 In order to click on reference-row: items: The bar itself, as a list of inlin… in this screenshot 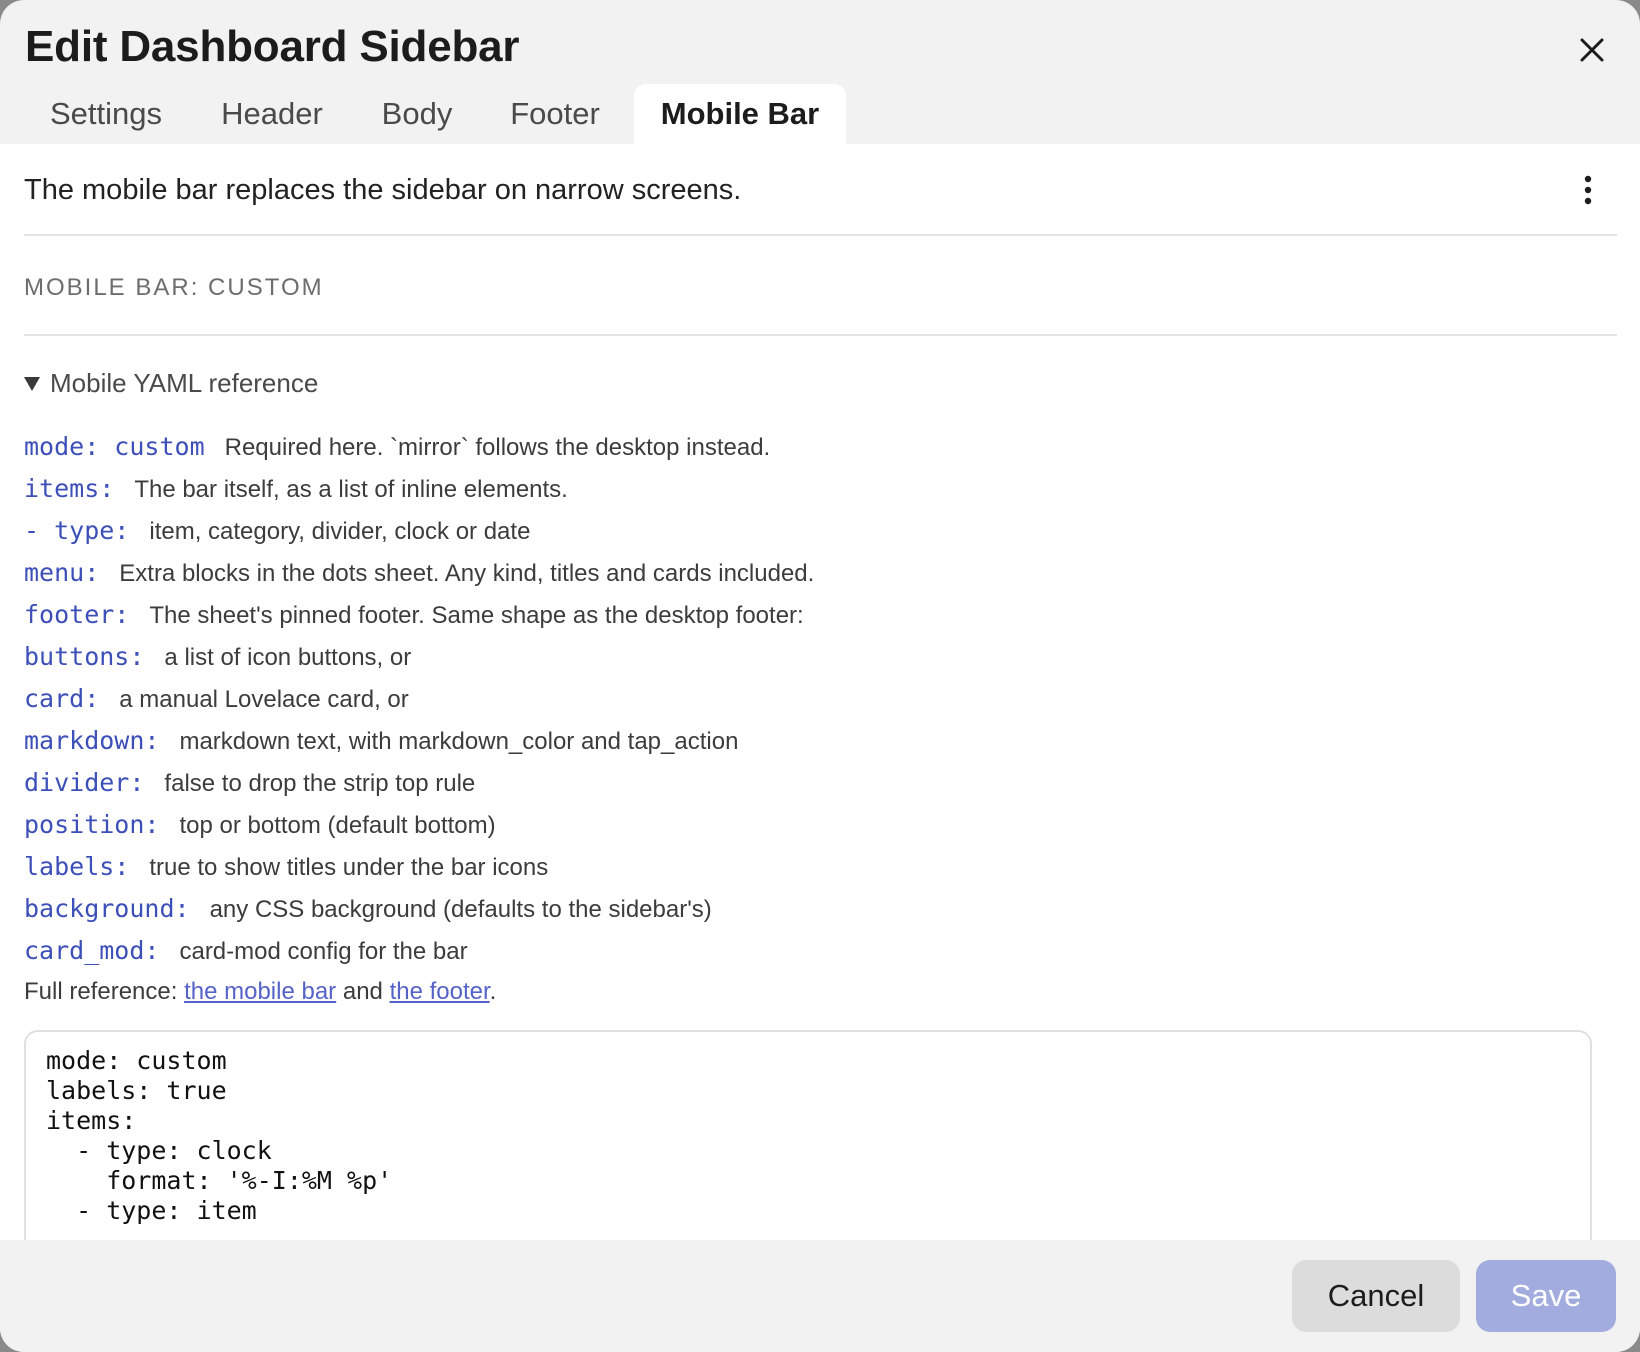, I will do `click(419, 495)`.